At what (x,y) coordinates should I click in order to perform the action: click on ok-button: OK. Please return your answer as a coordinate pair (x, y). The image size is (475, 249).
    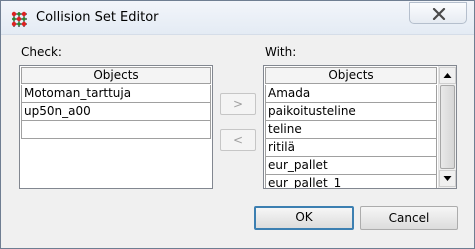
    Looking at the image, I should click on (304, 218).